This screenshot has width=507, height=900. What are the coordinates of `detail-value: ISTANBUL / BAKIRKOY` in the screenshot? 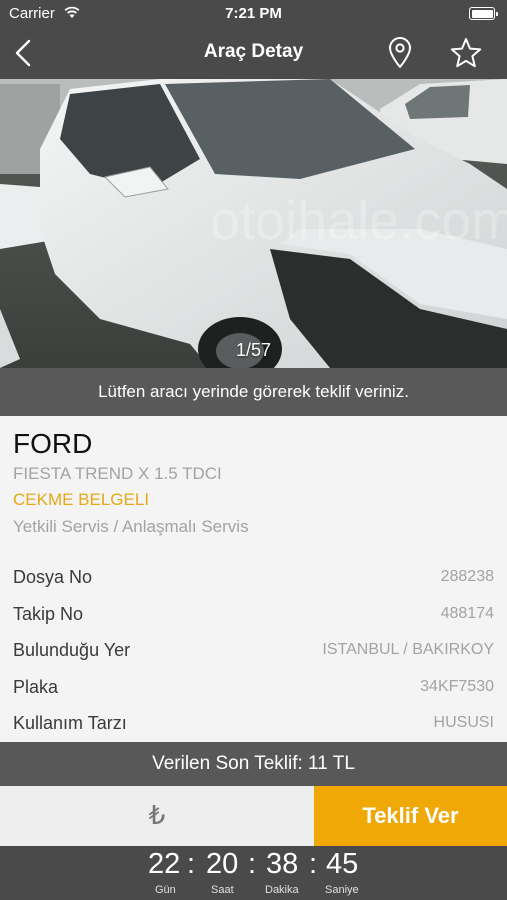 It's located at (408, 649).